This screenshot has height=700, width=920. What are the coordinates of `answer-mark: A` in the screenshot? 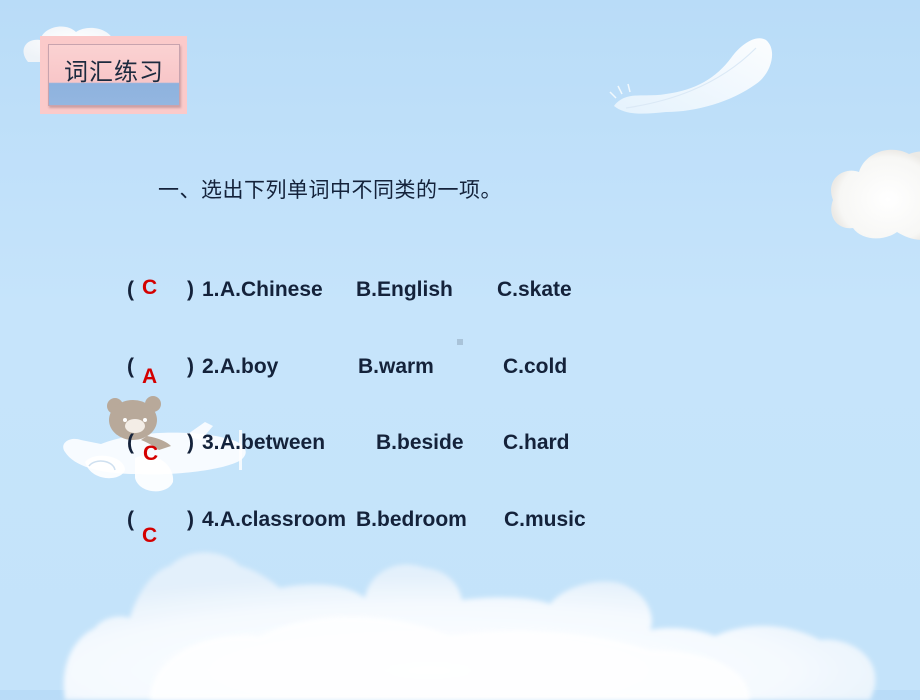 It's located at (150, 376).